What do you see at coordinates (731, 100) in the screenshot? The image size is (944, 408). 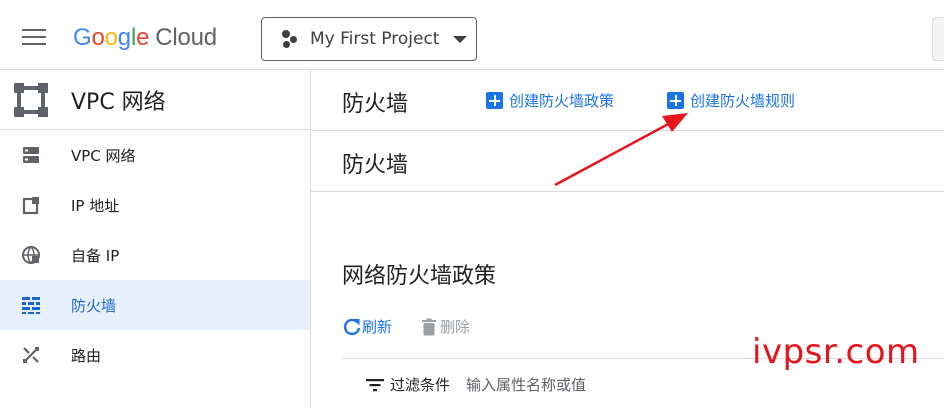 I see `create-firewall-rule-button: 创建防火墙规则` at bounding box center [731, 100].